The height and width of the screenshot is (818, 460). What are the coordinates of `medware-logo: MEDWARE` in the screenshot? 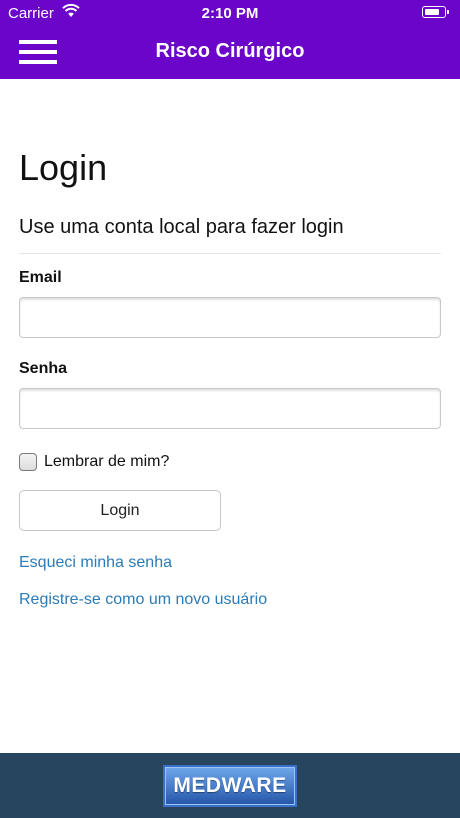 It's located at (230, 786).